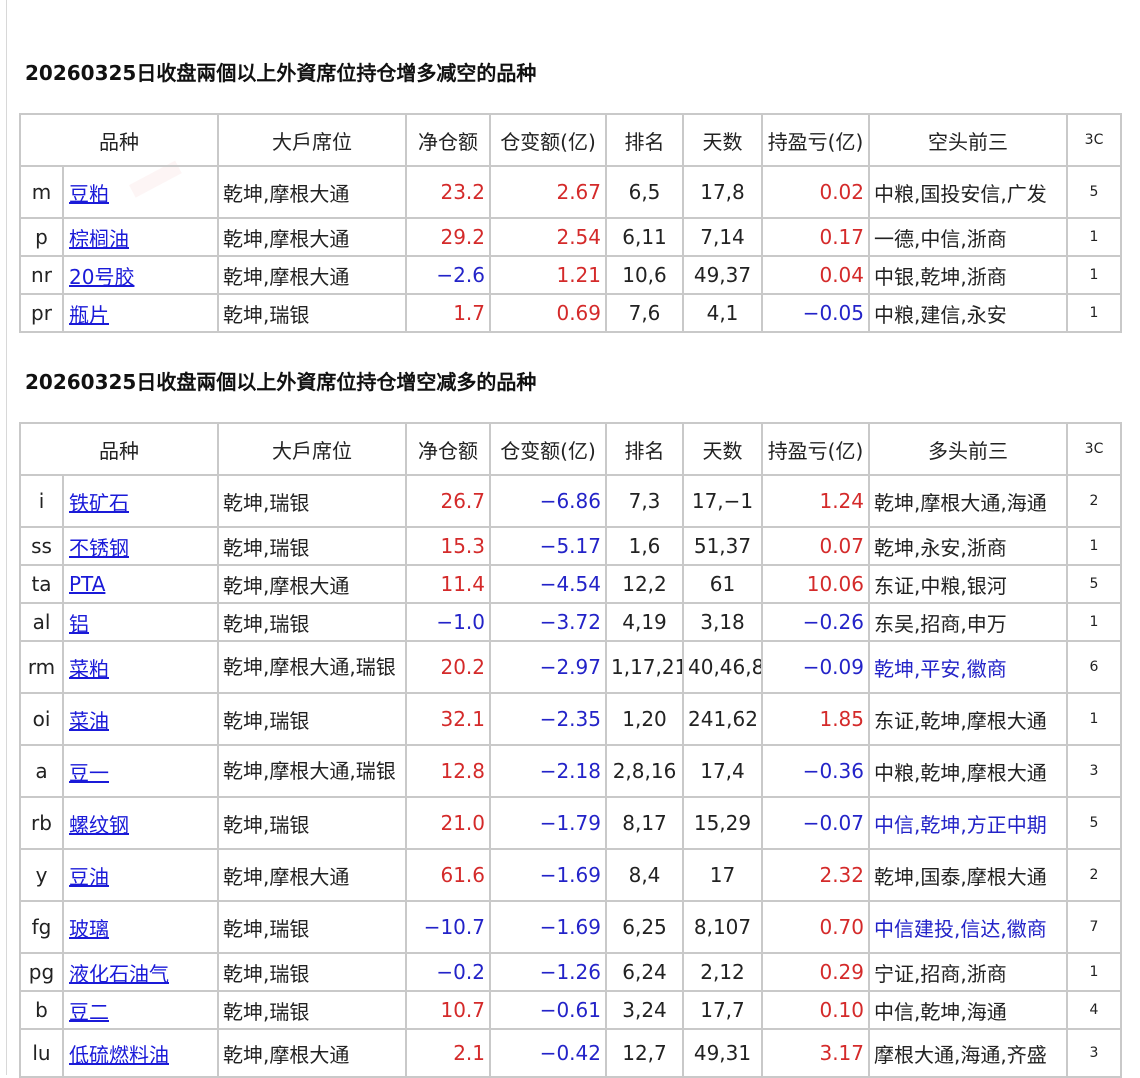 The image size is (1140, 1078). I want to click on variety-link: 铁矿石, so click(99, 503).